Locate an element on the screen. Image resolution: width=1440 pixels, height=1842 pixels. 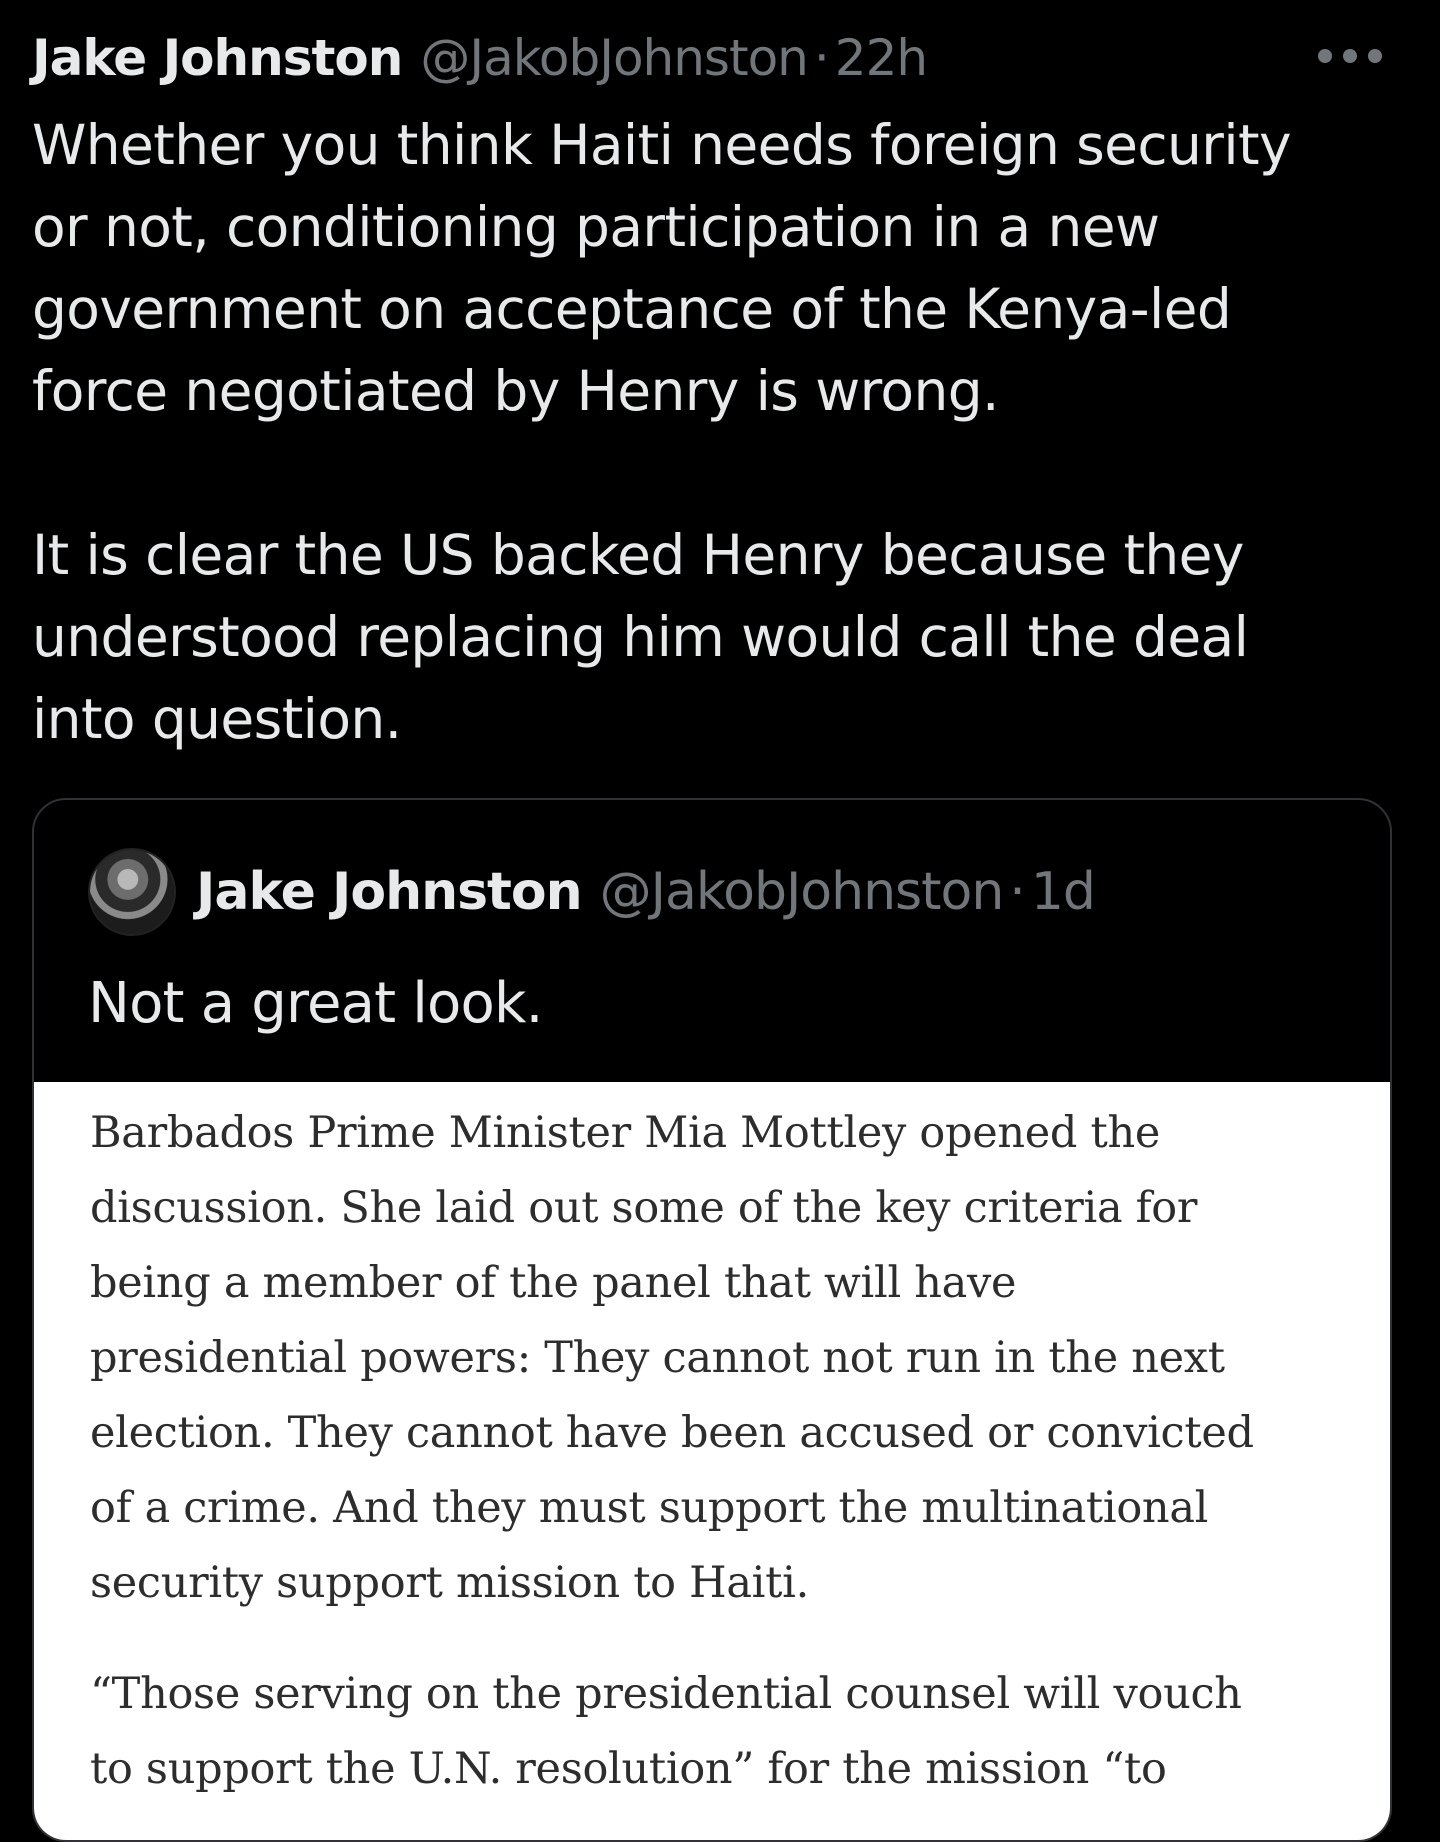
tweet-header: Jake Johnston @JakobJohnston · 22h is located at coordinates (480, 58).